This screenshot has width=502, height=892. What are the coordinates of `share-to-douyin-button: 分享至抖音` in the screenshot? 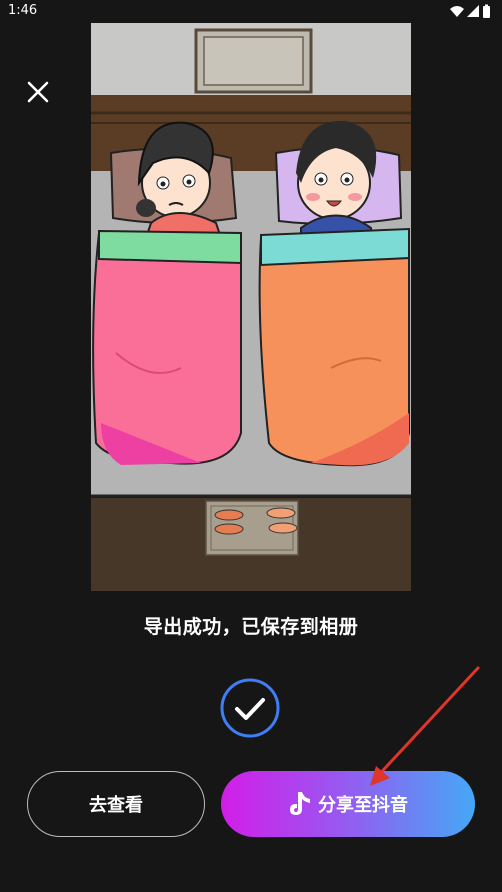 It's located at (348, 804).